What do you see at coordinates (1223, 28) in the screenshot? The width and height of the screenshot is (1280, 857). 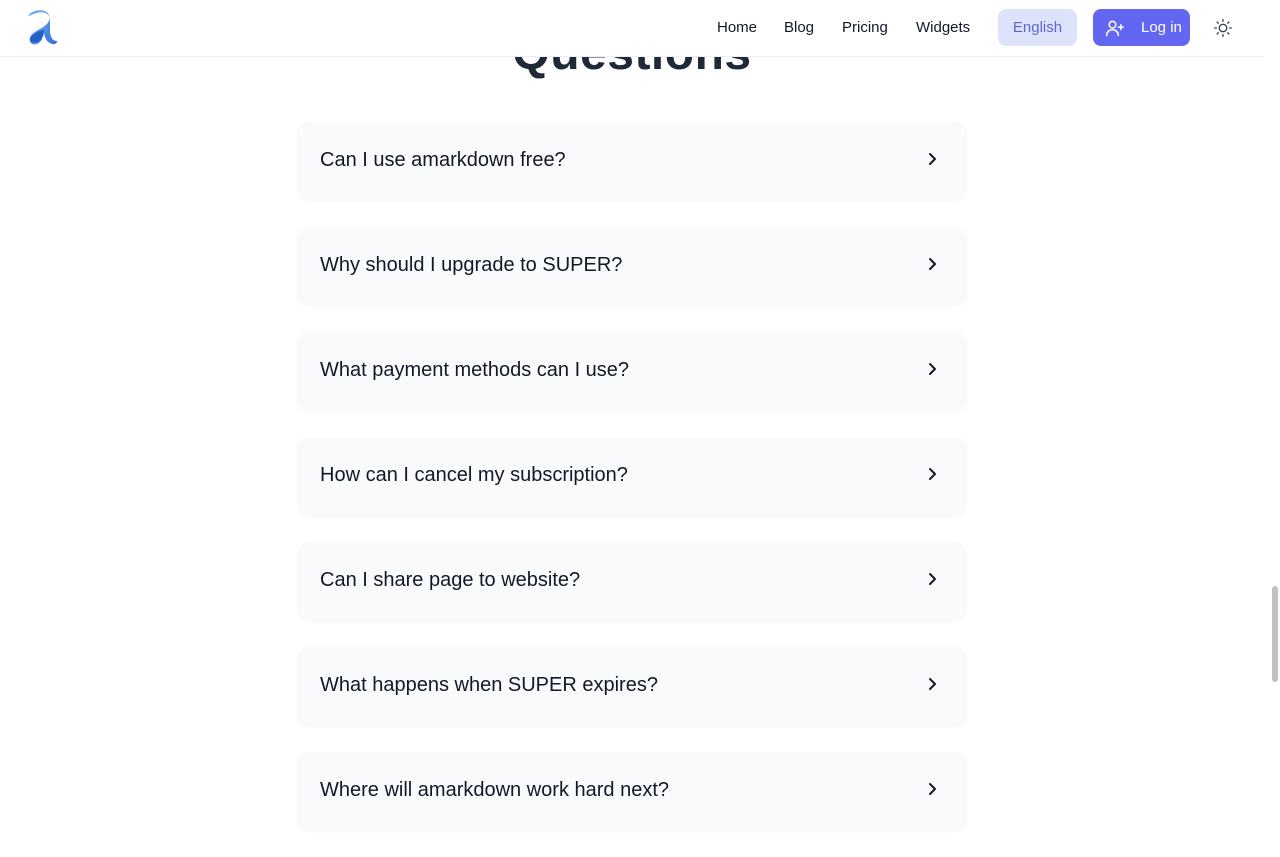 I see `theme-toggle-sun-icon` at bounding box center [1223, 28].